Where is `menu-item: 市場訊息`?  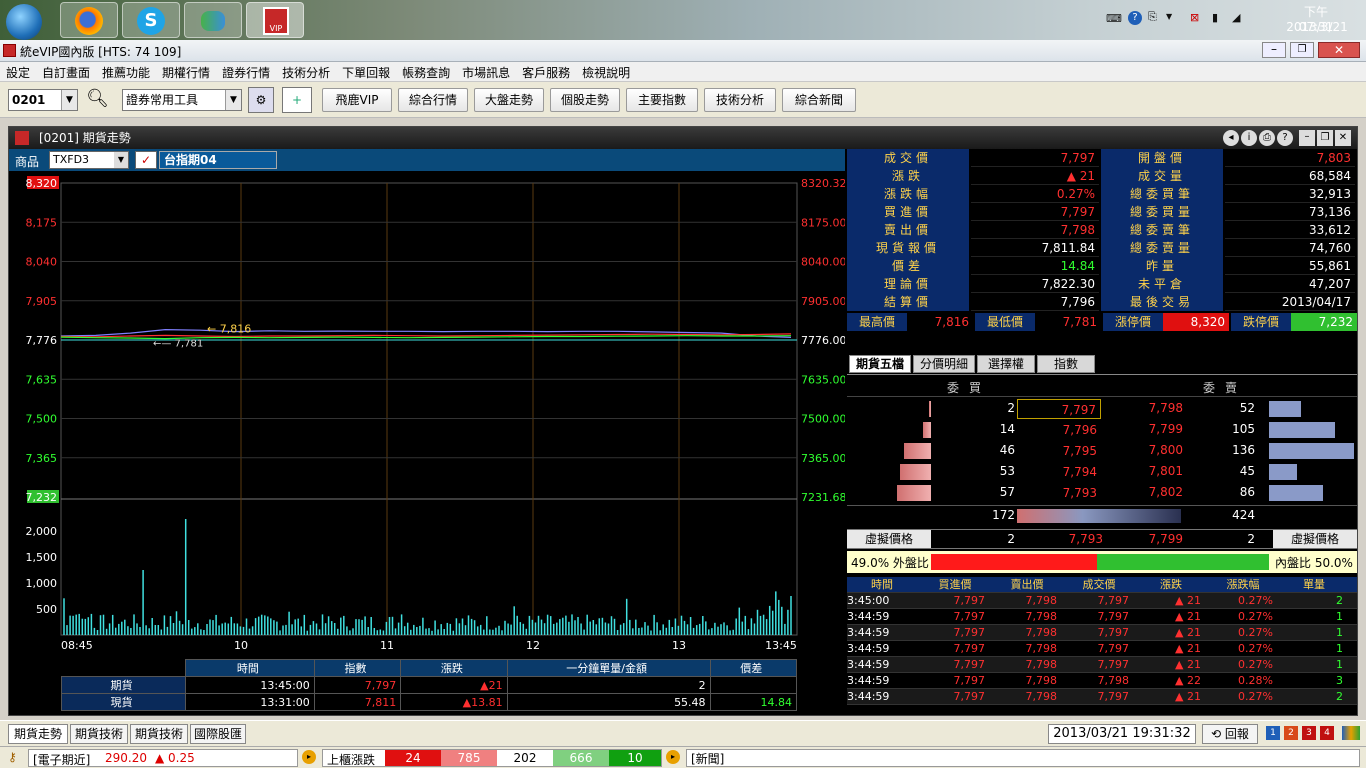
menu-item: 市場訊息 is located at coordinates (486, 72).